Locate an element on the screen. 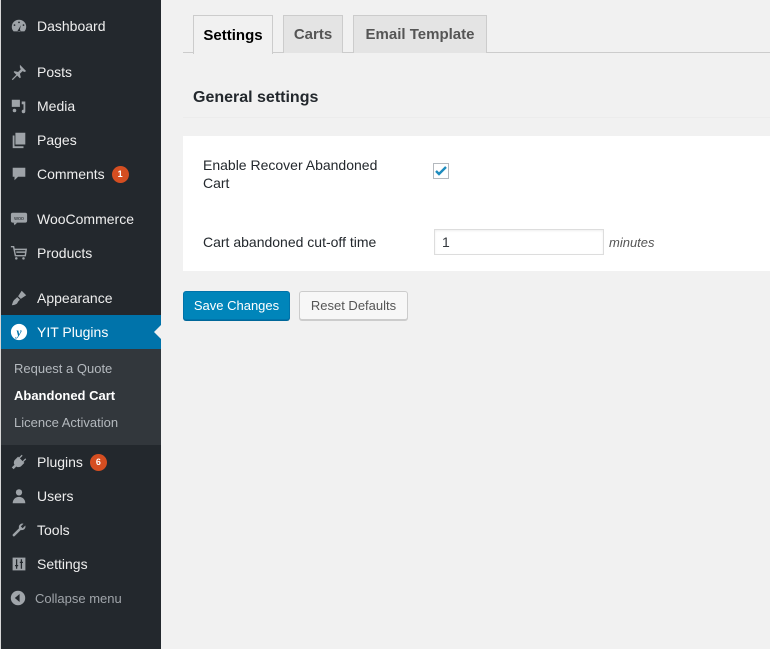 This screenshot has height=649, width=770. comments-count-badge: 1 is located at coordinates (120, 174).